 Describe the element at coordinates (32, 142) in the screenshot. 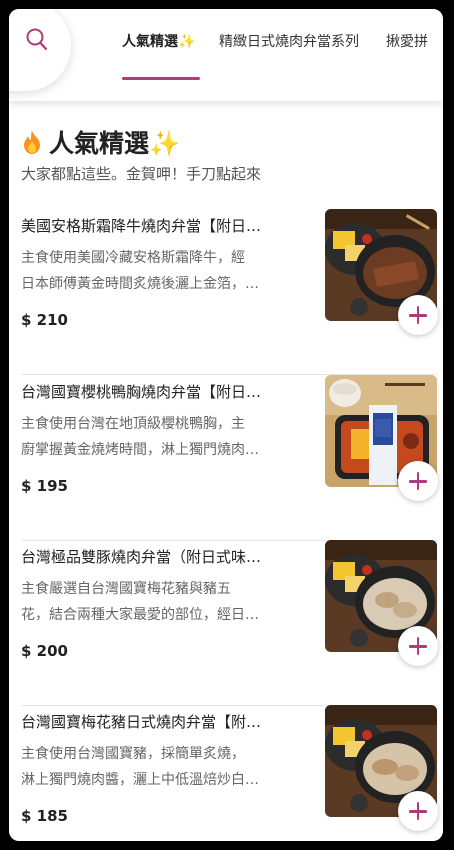

I see `fire-icon` at that location.